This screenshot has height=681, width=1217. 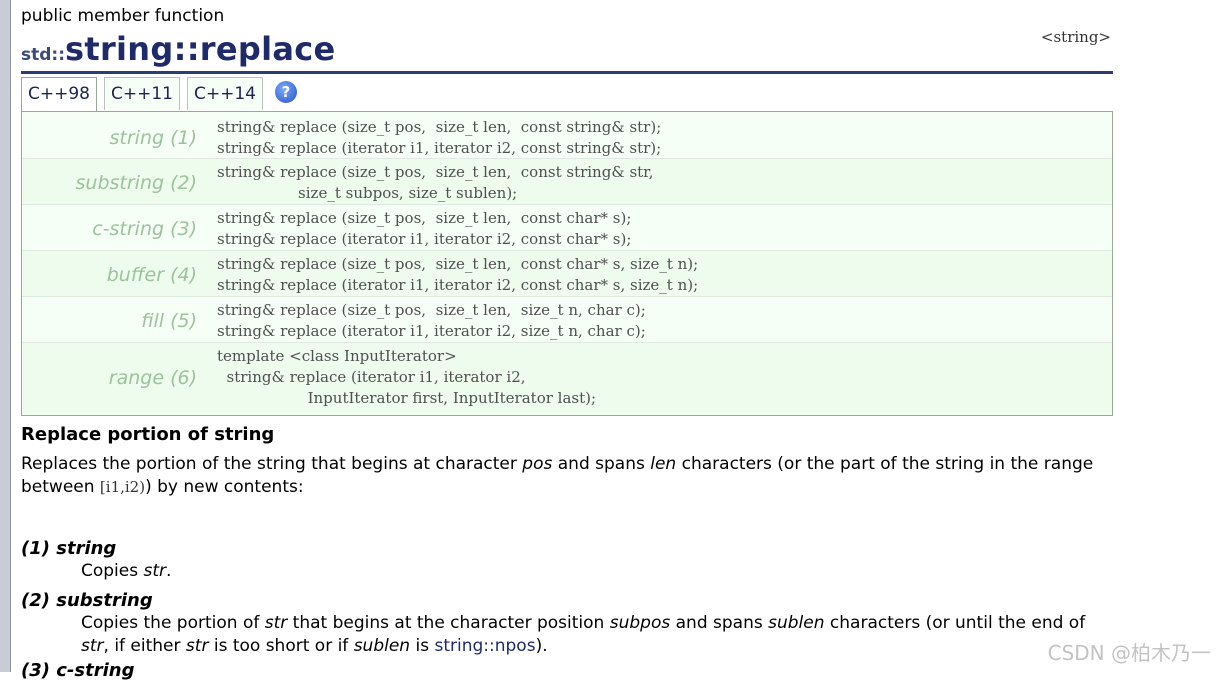 I want to click on param-pos: pos, so click(x=537, y=464).